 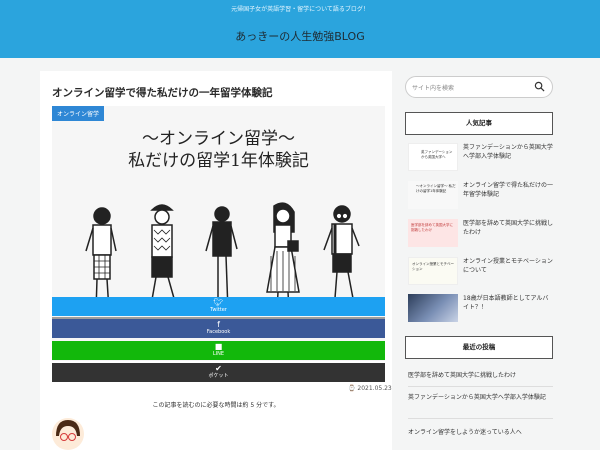 What do you see at coordinates (433, 88) in the screenshot?
I see `search-placeholder: サイト内を検索` at bounding box center [433, 88].